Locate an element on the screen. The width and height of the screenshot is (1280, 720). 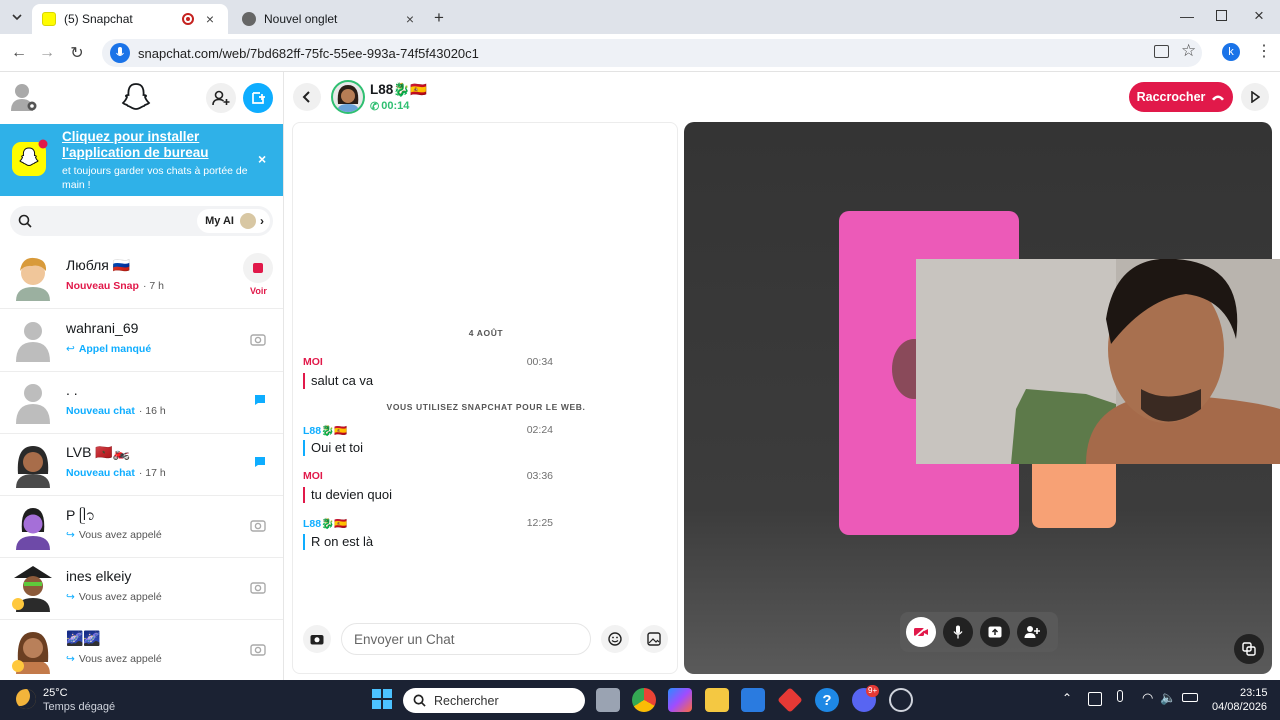
close-banner-icon: × is located at coordinates (262, 159).